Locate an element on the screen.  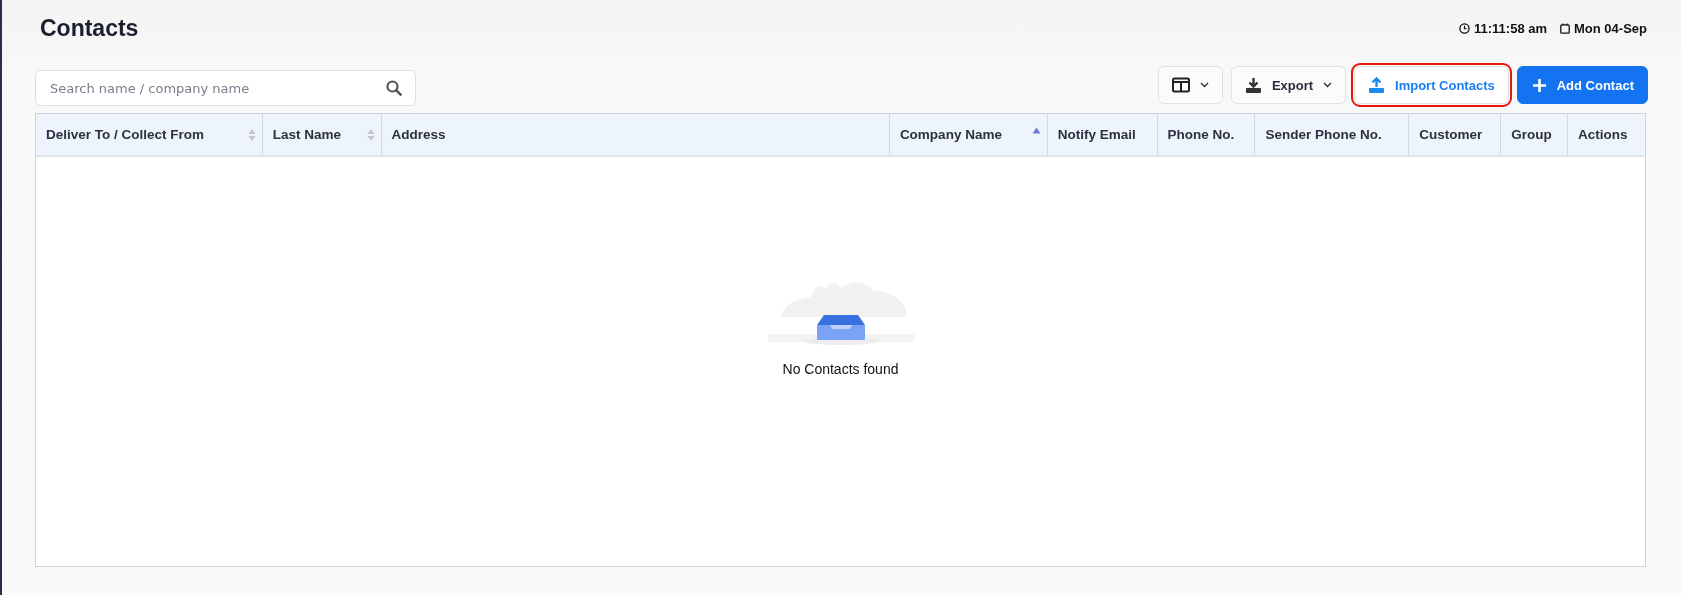
column-header: Notify Email is located at coordinates (1102, 134).